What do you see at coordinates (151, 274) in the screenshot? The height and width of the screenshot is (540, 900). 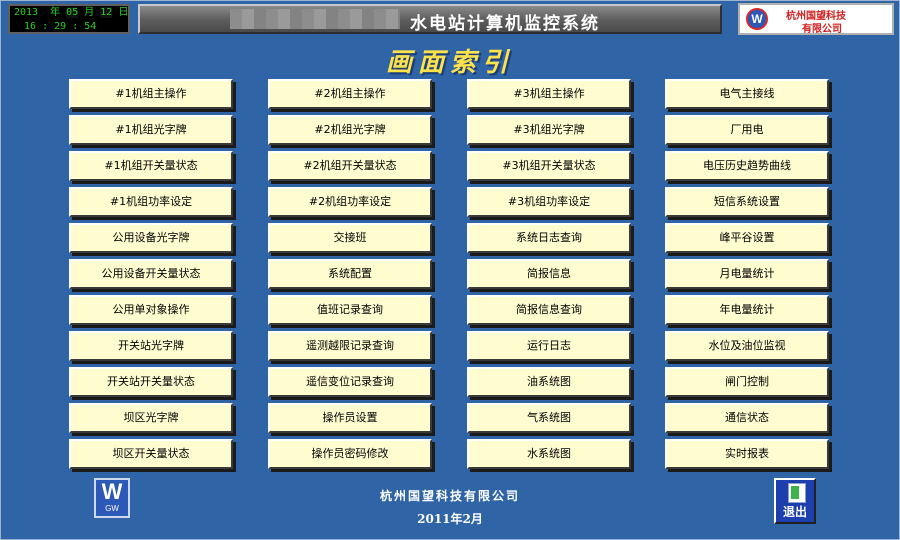 I see `menu-button: 公用设备开关量状态` at bounding box center [151, 274].